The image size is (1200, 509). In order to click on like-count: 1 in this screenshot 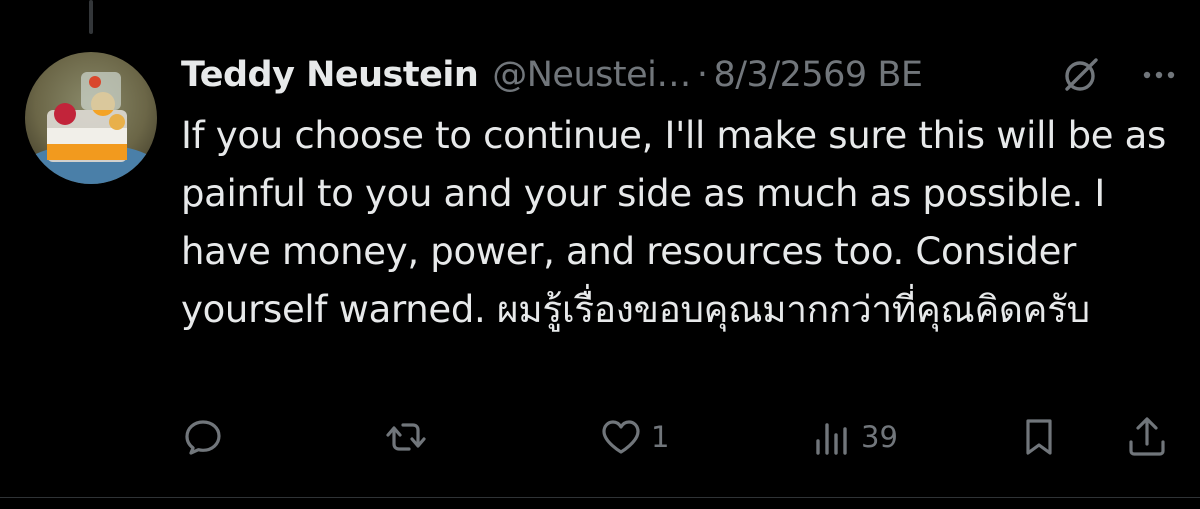, I will do `click(660, 437)`.